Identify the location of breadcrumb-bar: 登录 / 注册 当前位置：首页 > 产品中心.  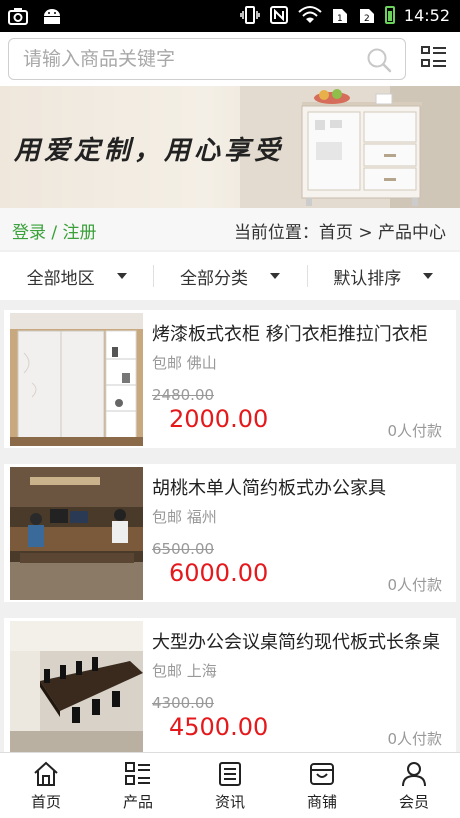
(230, 229).